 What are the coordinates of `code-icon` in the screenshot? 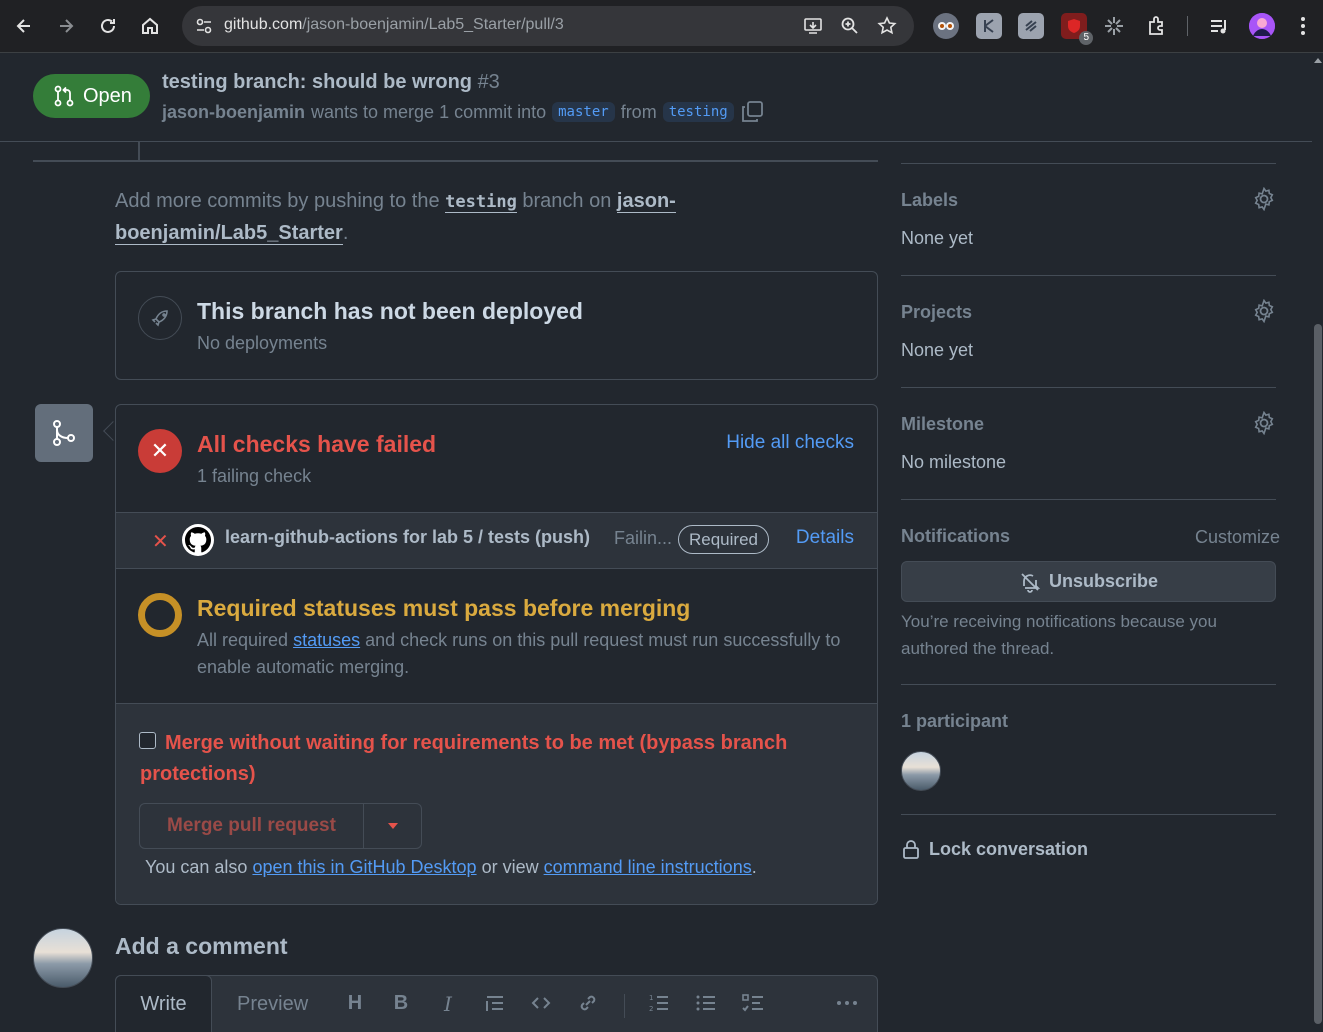 It's located at (541, 1006).